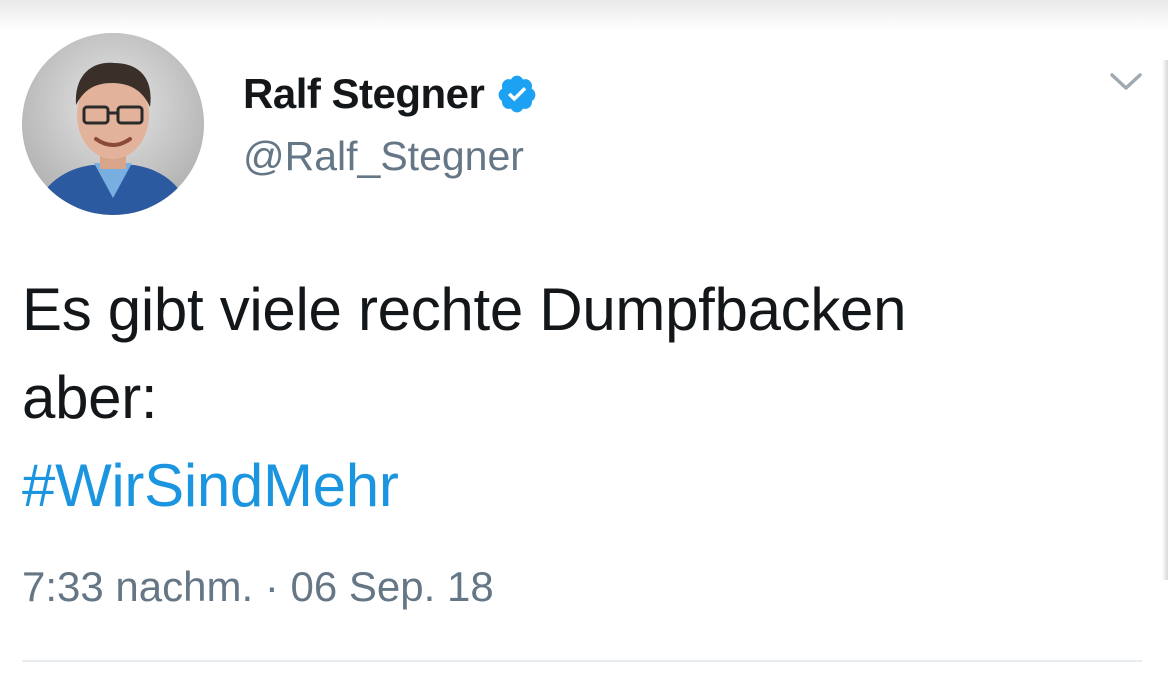 This screenshot has height=699, width=1168. What do you see at coordinates (517, 94) in the screenshot?
I see `verified-badge-icon` at bounding box center [517, 94].